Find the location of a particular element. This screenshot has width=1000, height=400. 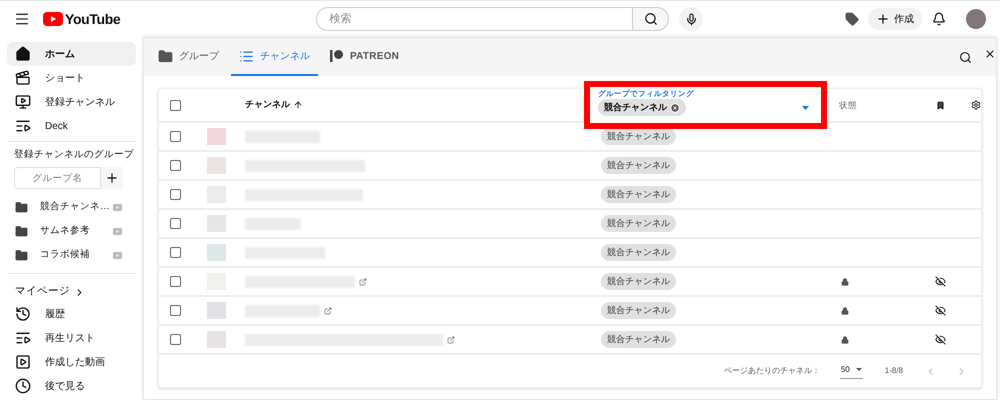

sidebar-item: ホーム is located at coordinates (71, 54).